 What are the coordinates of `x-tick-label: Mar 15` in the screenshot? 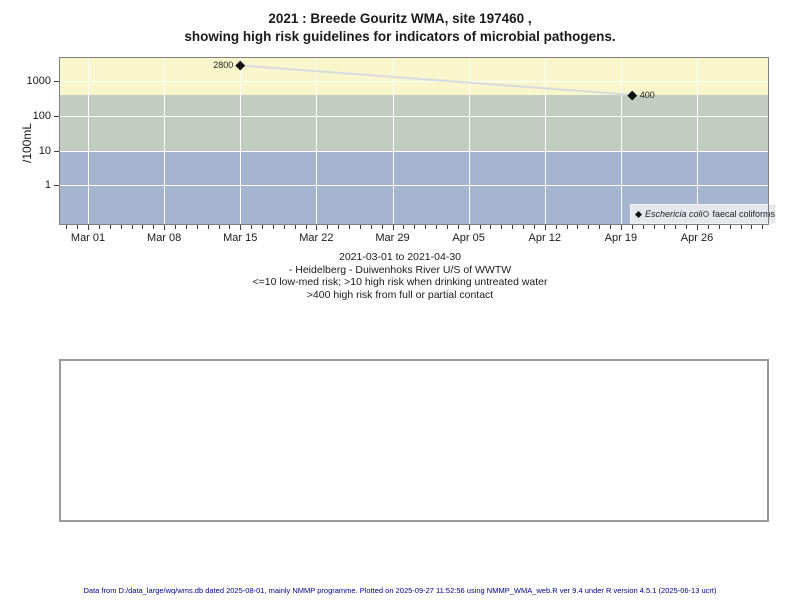 It's located at (240, 238).